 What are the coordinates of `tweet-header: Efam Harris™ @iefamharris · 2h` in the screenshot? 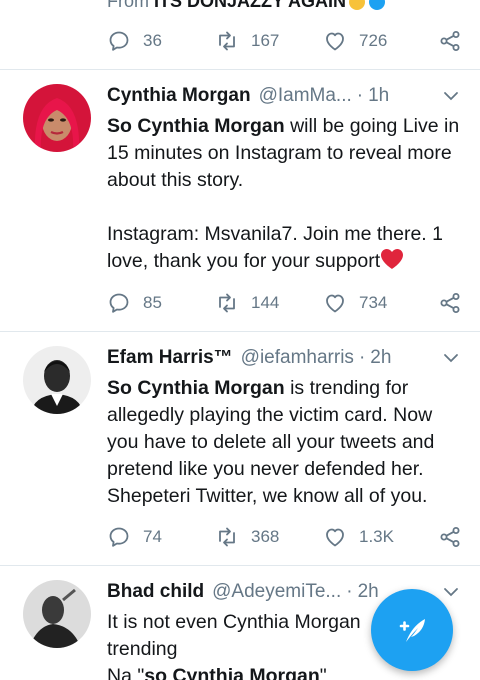 It's located at (283, 358).